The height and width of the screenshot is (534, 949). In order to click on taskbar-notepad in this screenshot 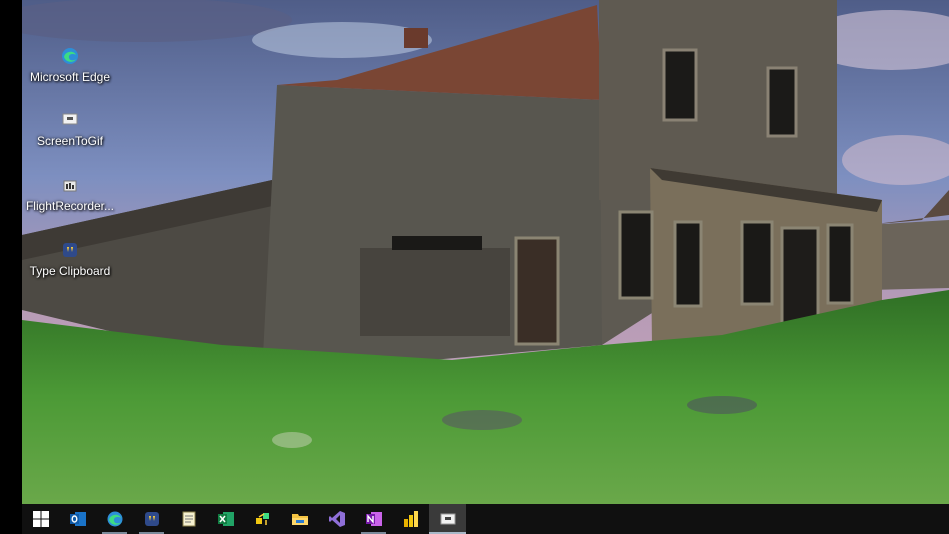, I will do `click(188, 519)`.